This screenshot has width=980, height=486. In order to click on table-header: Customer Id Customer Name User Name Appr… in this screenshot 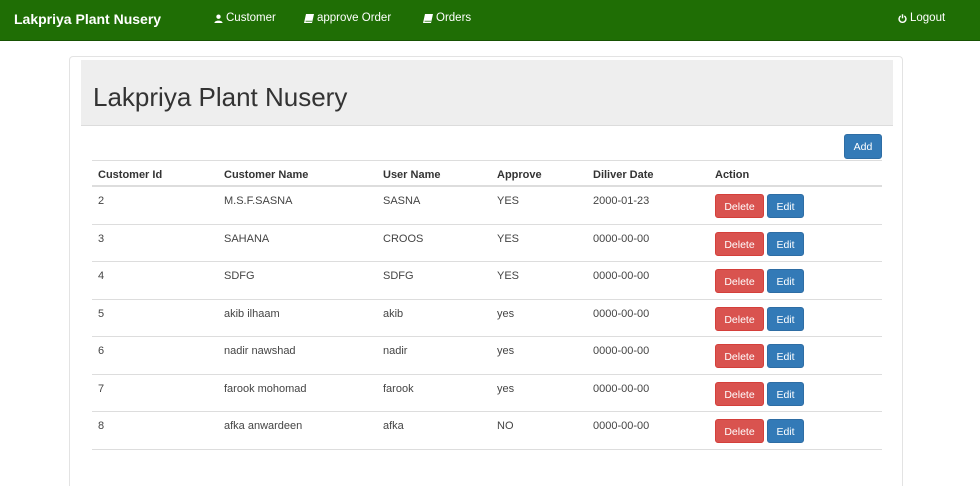, I will do `click(487, 173)`.